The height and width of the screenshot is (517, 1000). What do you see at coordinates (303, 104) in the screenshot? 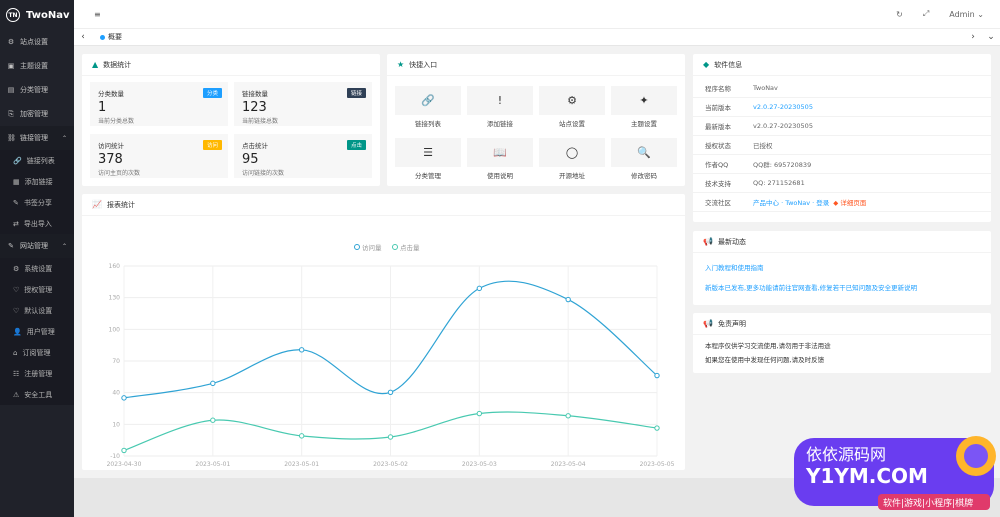
I see `stat-card: 链接数量 123 当前链接总数 链接` at bounding box center [303, 104].